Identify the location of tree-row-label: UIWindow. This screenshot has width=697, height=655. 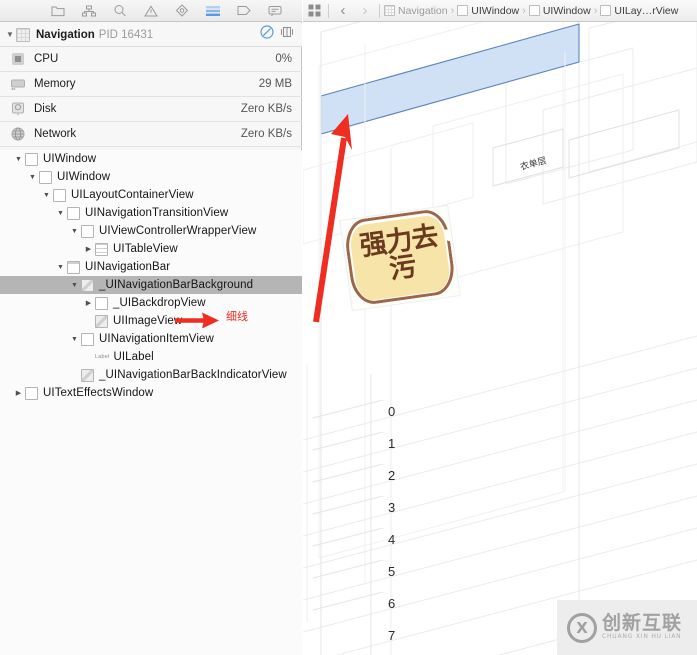
(84, 177).